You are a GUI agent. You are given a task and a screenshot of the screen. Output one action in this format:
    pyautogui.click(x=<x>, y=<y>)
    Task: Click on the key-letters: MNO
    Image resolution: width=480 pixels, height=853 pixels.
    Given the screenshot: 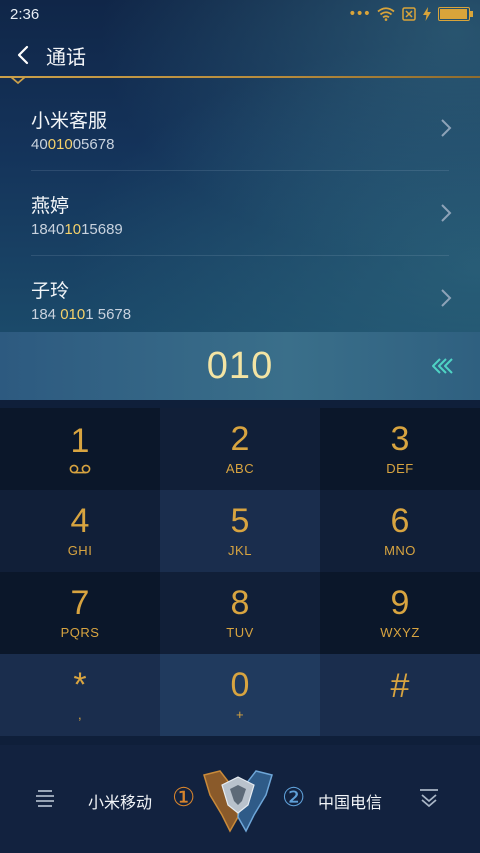 What is the action you would take?
    pyautogui.click(x=400, y=550)
    